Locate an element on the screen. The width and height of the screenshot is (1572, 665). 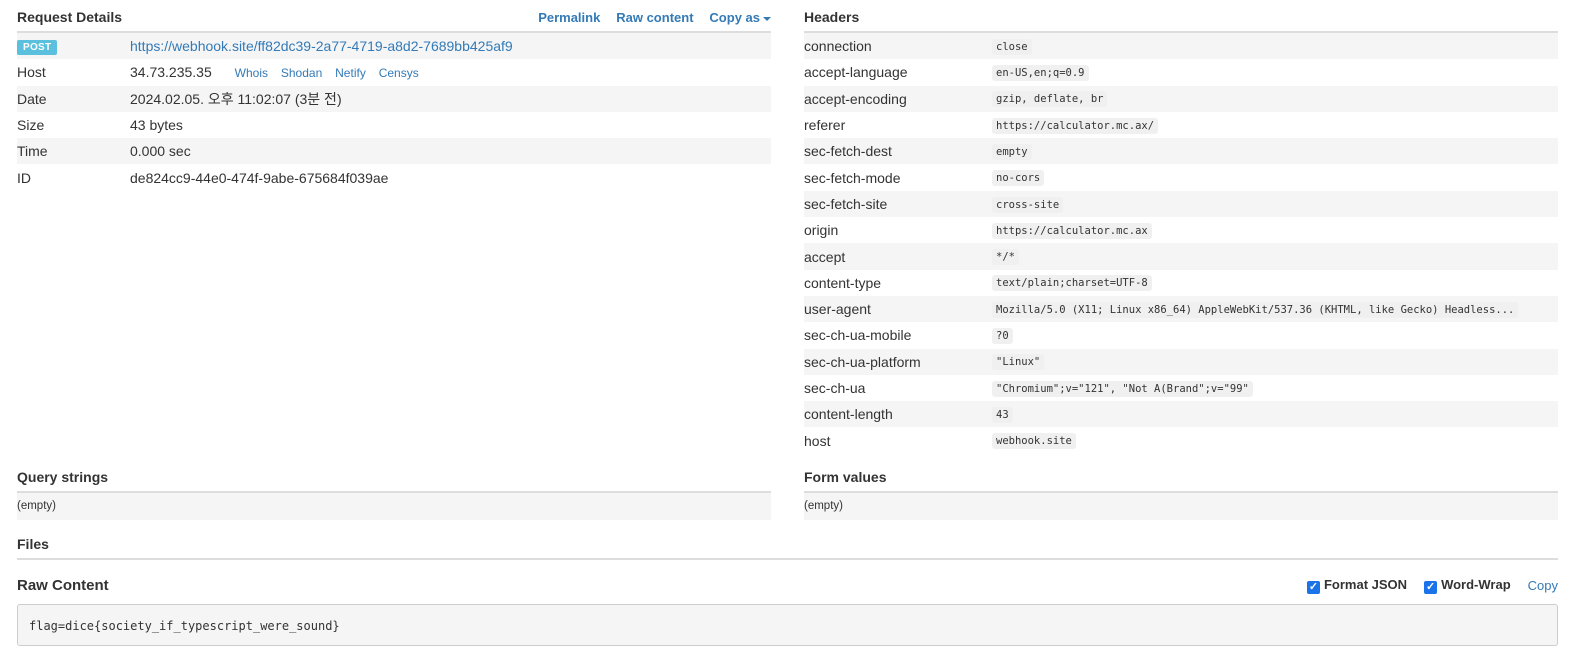
header-value: webhook.site is located at coordinates (1034, 441).